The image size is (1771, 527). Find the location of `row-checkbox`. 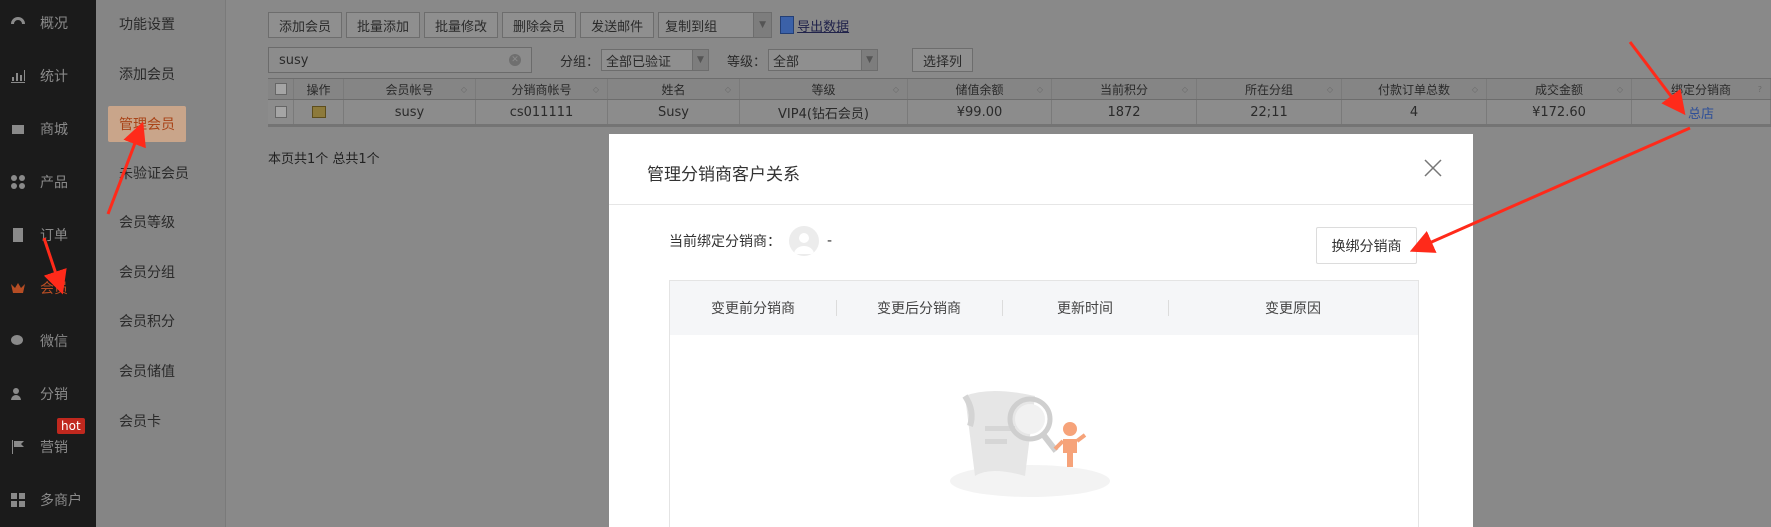

row-checkbox is located at coordinates (280, 112).